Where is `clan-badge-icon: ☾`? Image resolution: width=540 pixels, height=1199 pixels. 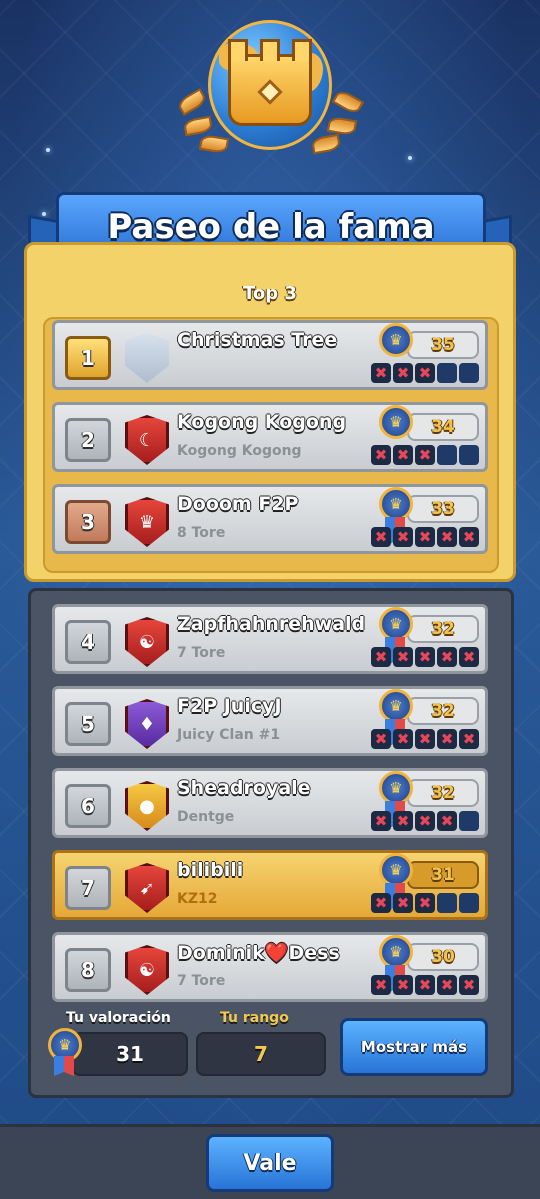 clan-badge-icon: ☾ is located at coordinates (147, 440).